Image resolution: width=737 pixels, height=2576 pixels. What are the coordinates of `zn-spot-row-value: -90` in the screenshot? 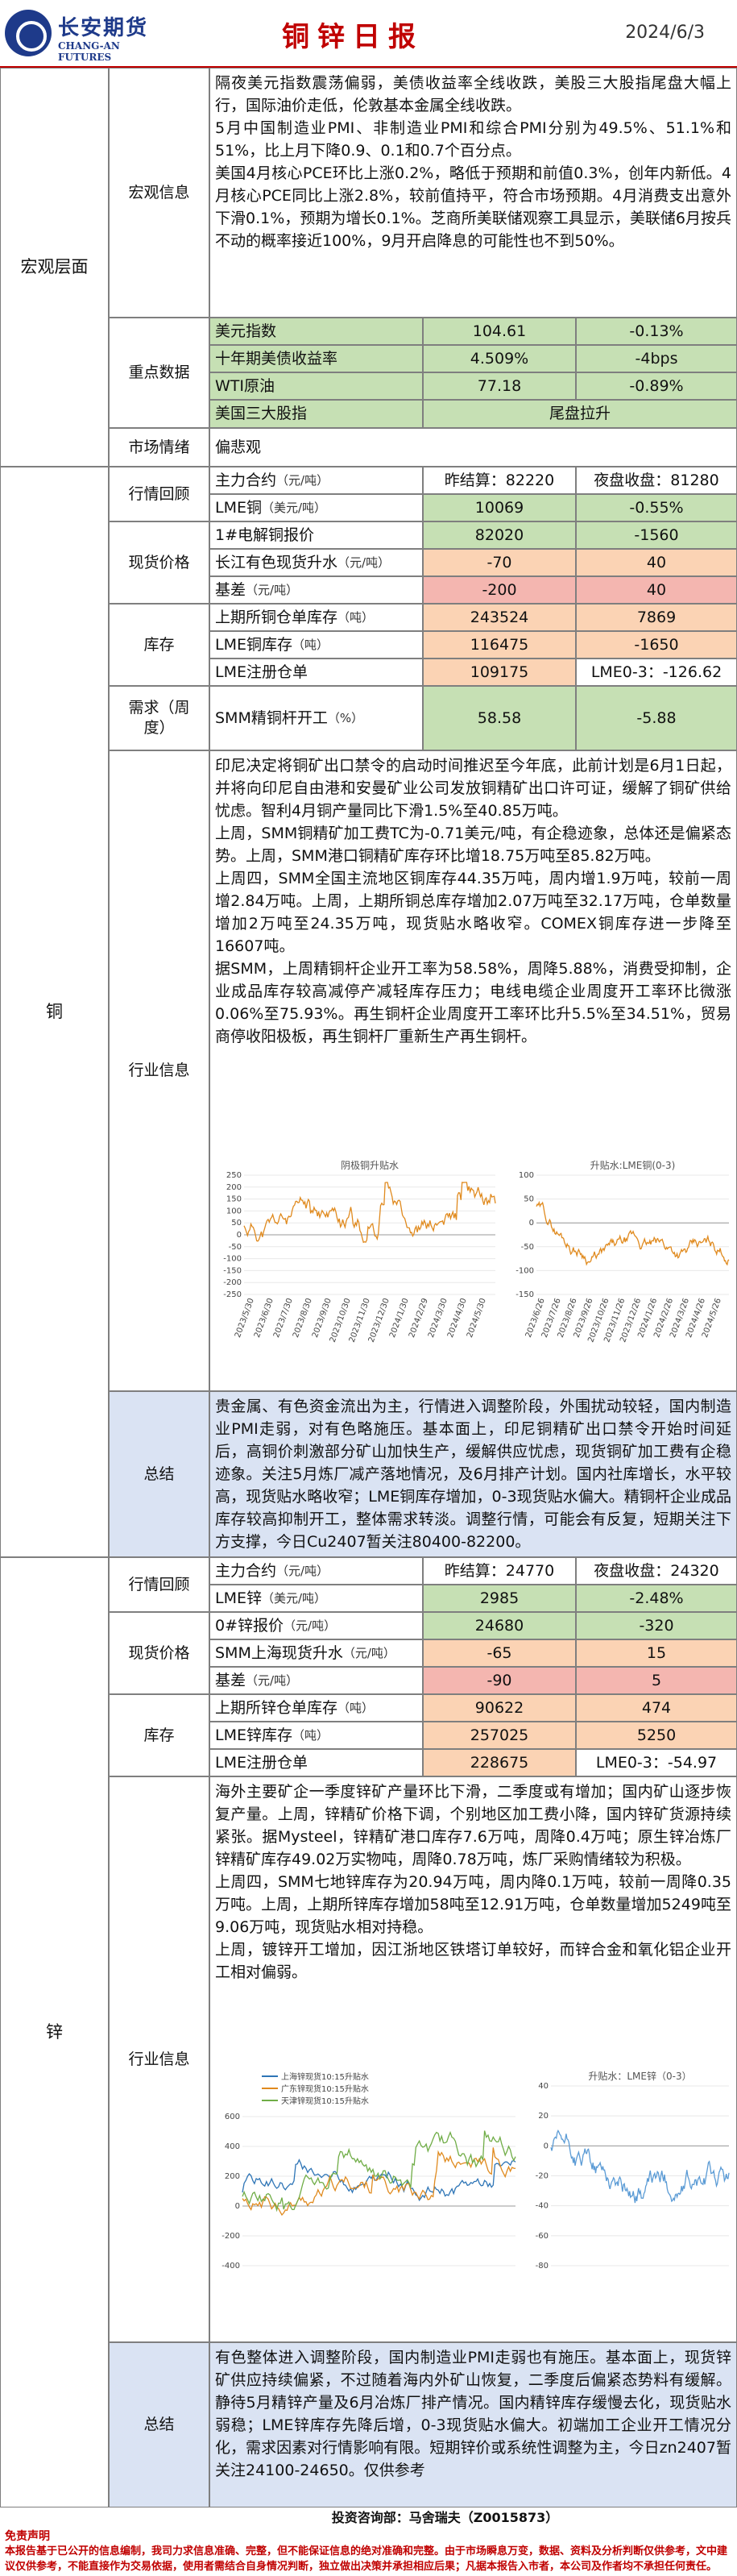 It's located at (500, 1680).